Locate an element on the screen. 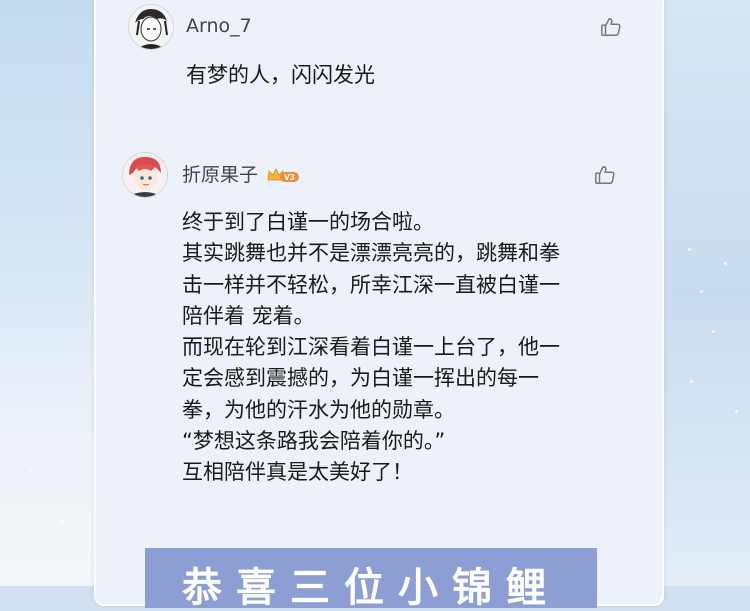 The width and height of the screenshot is (750, 611). banner-title: 恭喜三位小锦鲤 is located at coordinates (371, 588).